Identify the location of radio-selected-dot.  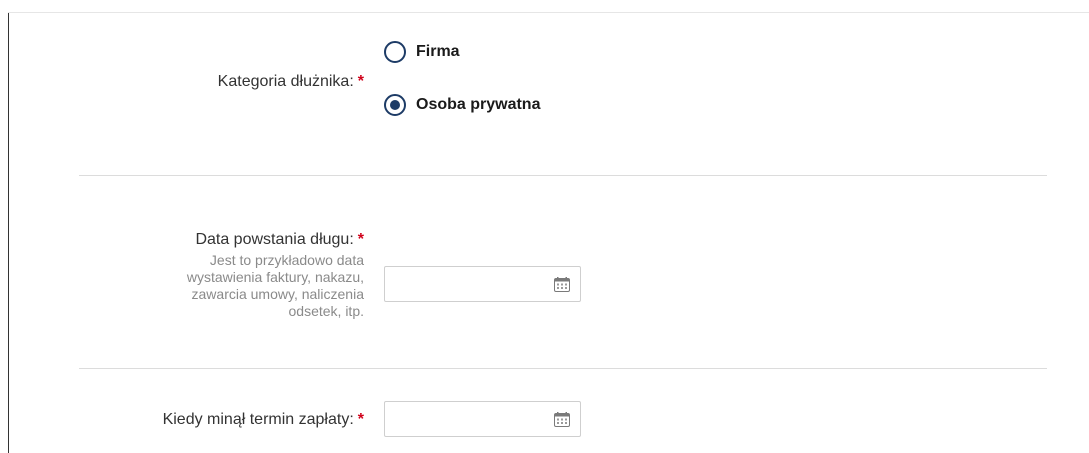
(395, 105).